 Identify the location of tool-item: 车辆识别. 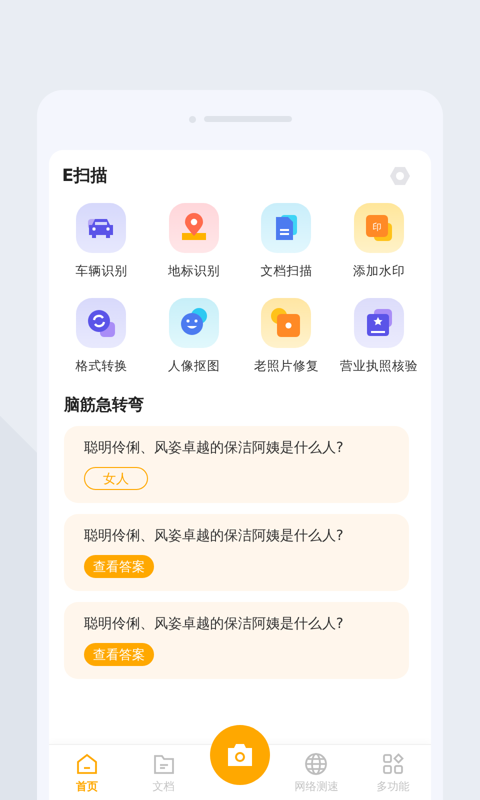
(101, 241).